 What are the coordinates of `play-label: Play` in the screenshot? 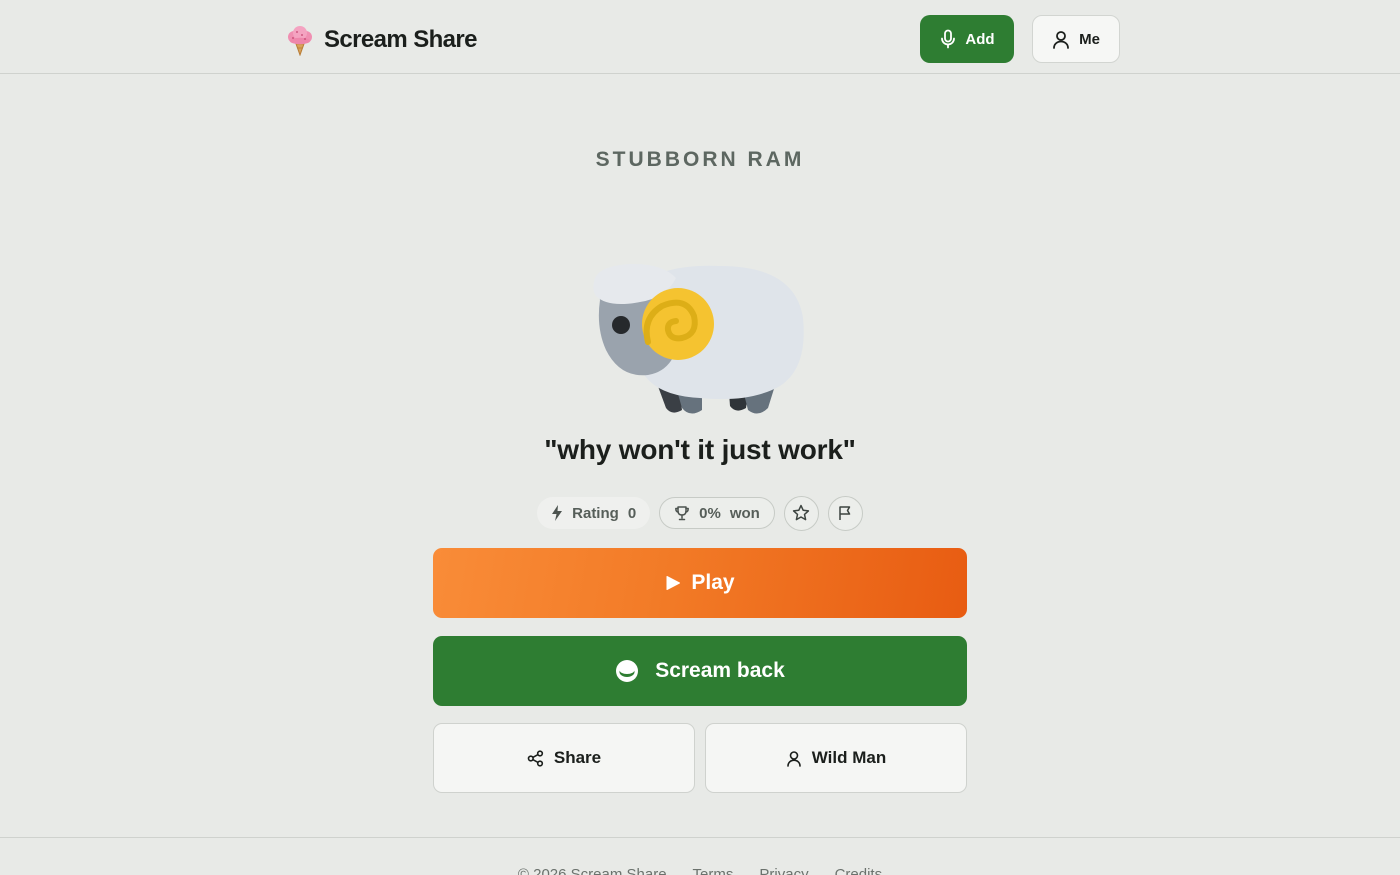 It's located at (713, 582).